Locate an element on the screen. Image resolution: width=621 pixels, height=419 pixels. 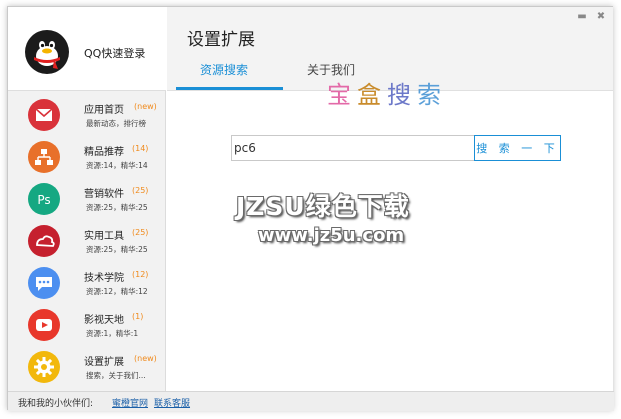
play-icon is located at coordinates (44, 325).